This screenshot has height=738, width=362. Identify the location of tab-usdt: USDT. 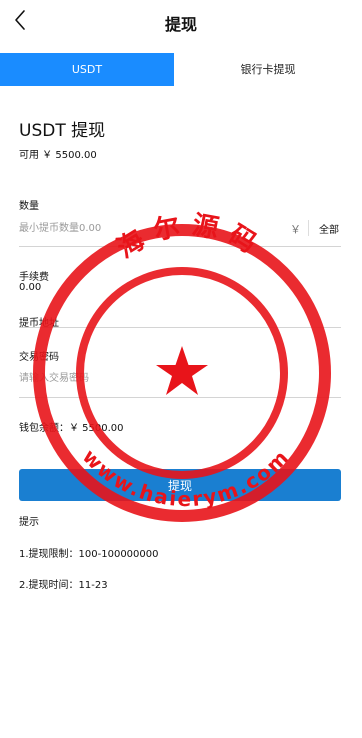
(87, 69).